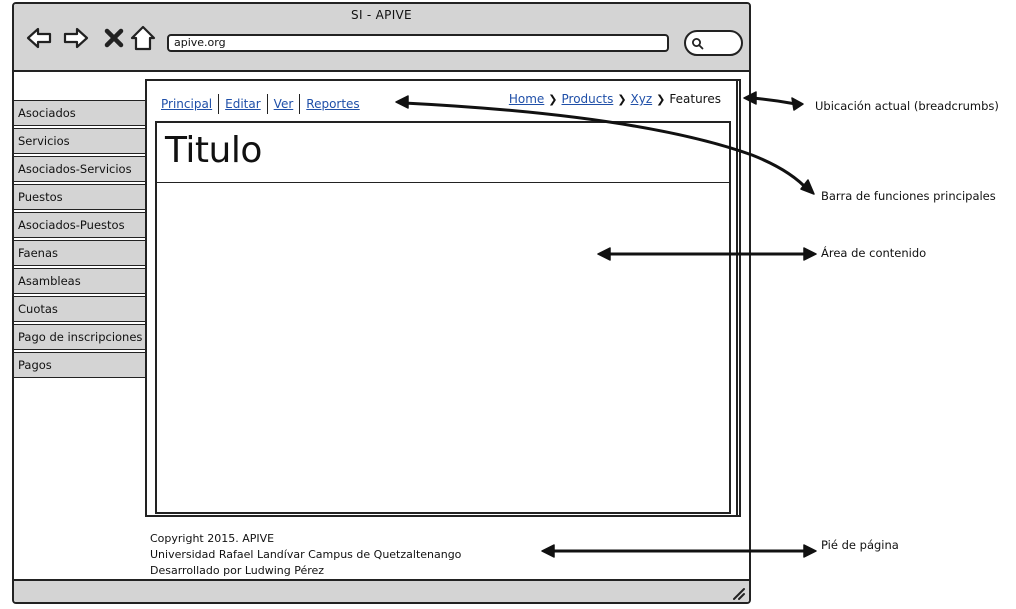 The width and height of the screenshot is (1016, 609). What do you see at coordinates (695, 99) in the screenshot?
I see `breadcrumb-current: Features` at bounding box center [695, 99].